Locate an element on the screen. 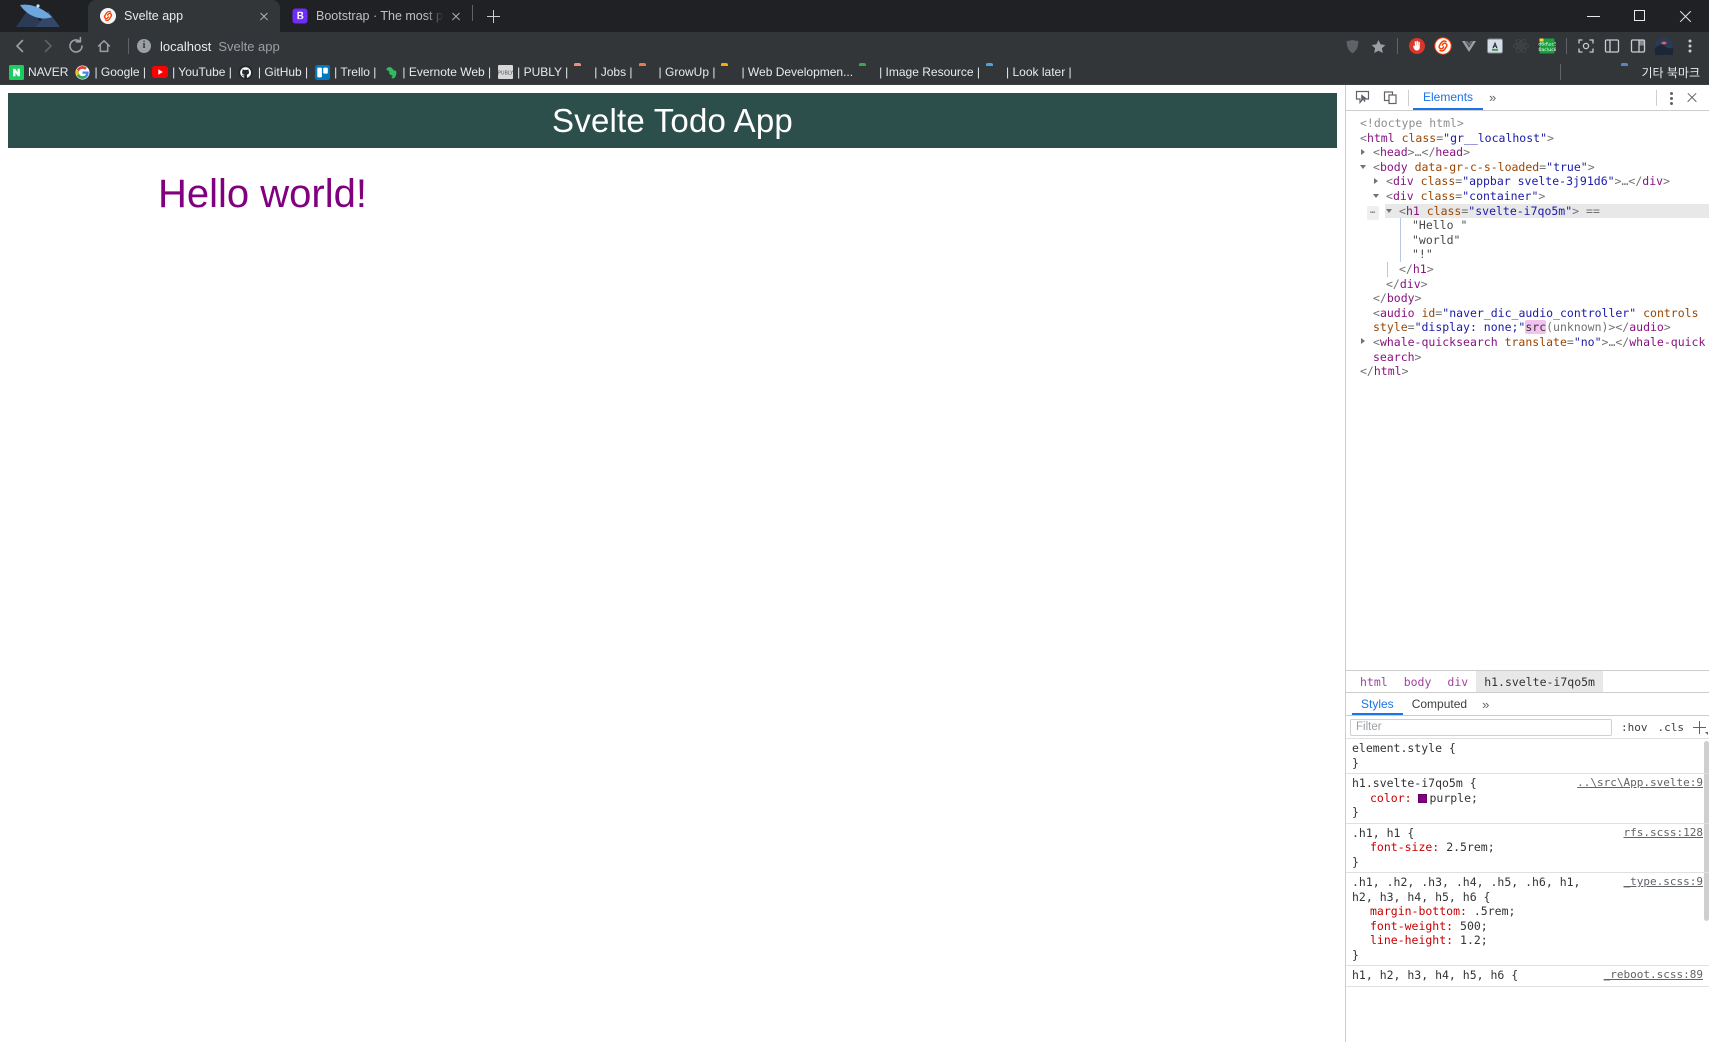 The image size is (1709, 1042). devtools-more-icon is located at coordinates (1671, 98).